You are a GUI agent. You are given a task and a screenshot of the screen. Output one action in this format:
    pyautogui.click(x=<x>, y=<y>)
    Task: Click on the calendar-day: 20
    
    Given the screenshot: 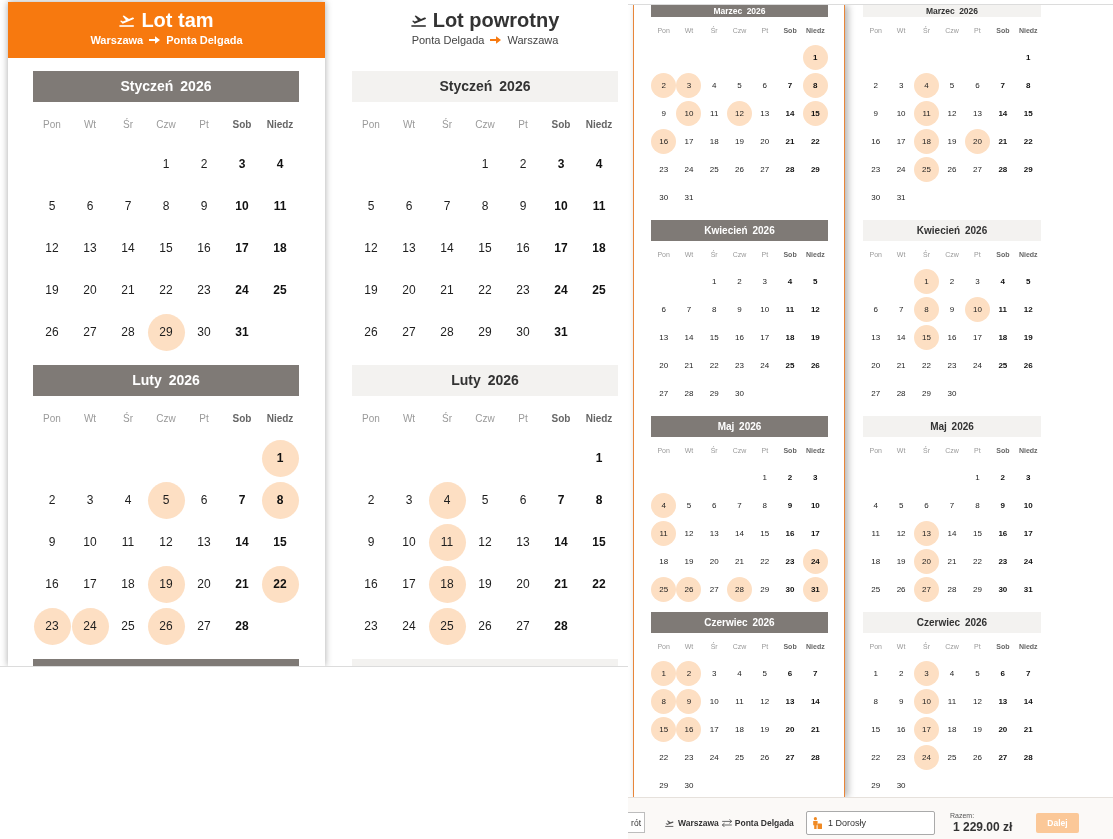 What is the action you would take?
    pyautogui.click(x=204, y=584)
    